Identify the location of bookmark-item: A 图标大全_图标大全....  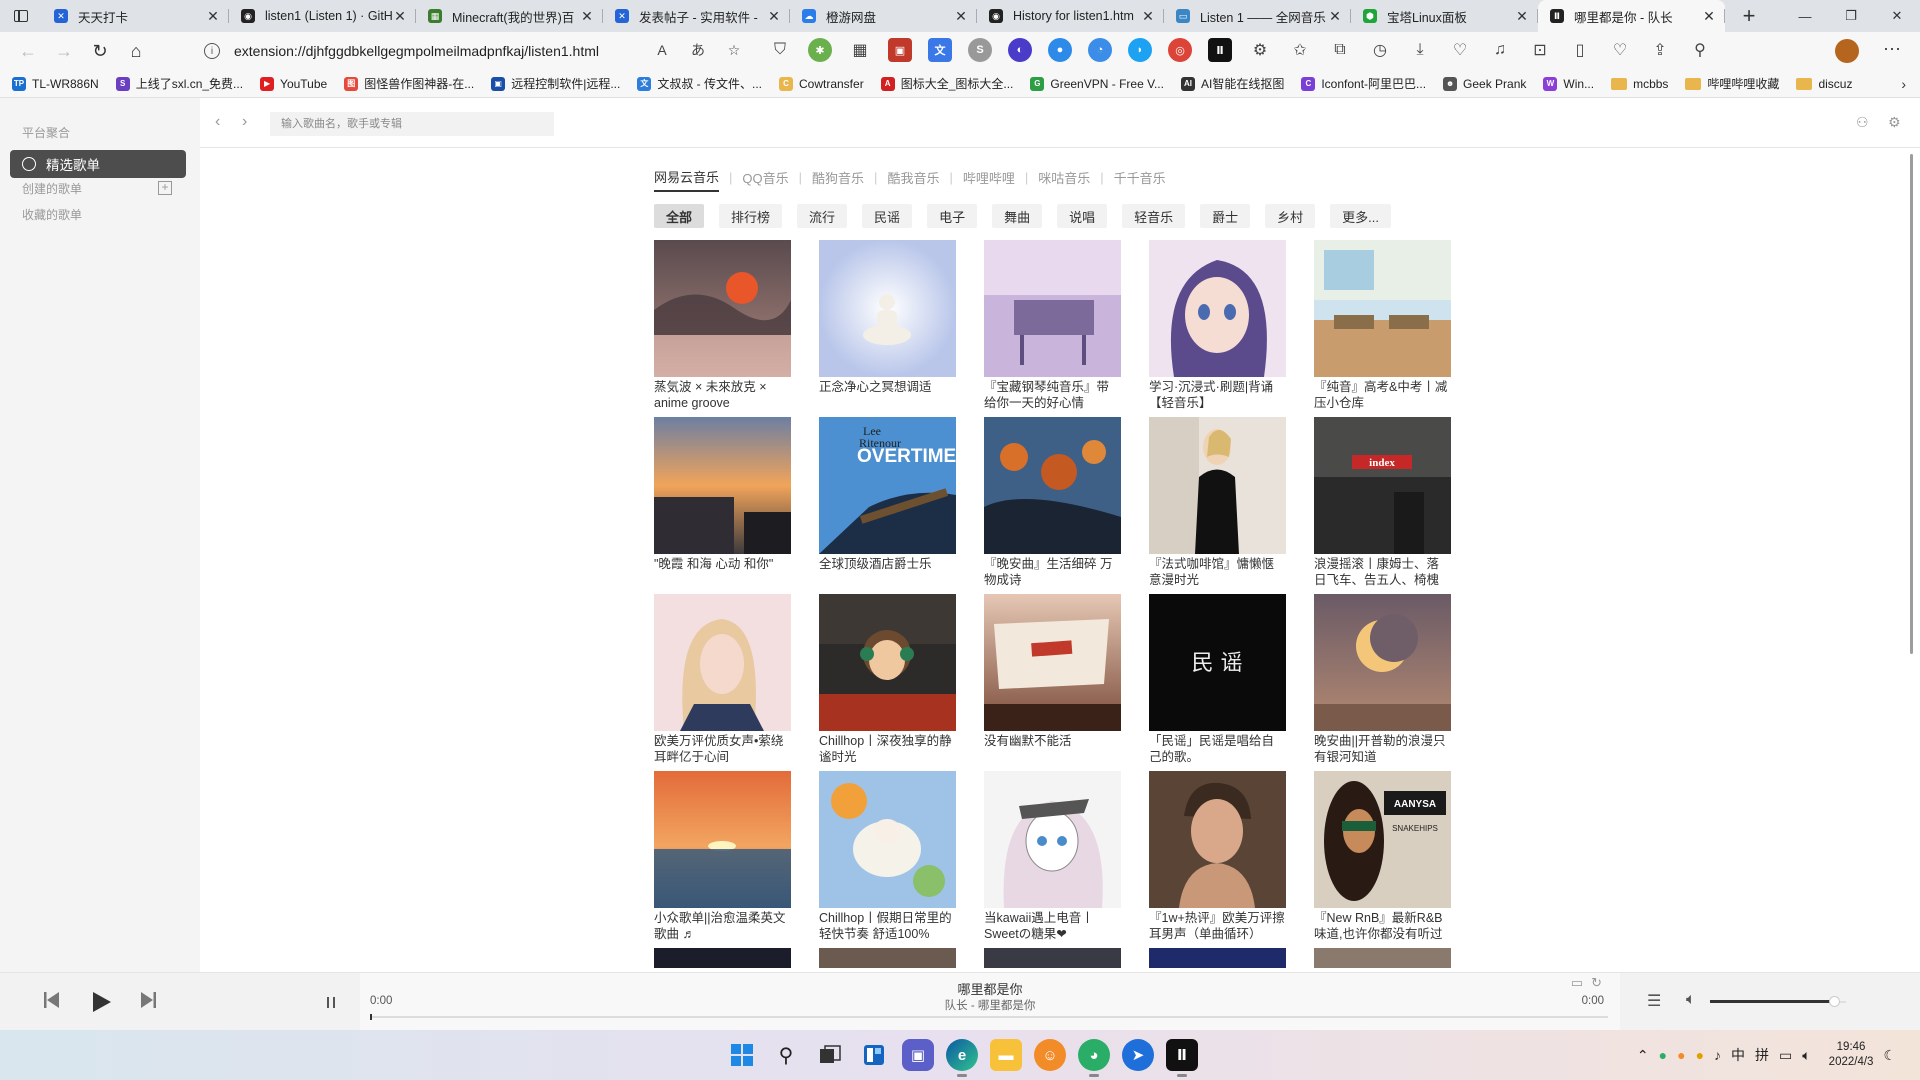
(946, 83).